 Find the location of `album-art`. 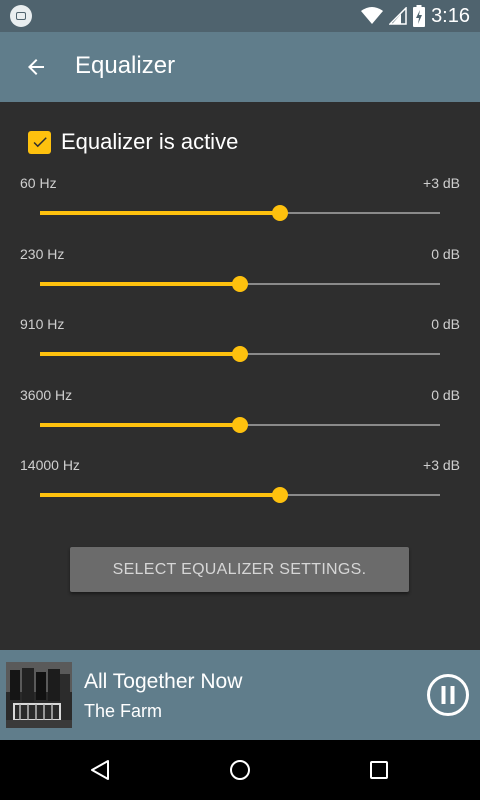

album-art is located at coordinates (39, 695).